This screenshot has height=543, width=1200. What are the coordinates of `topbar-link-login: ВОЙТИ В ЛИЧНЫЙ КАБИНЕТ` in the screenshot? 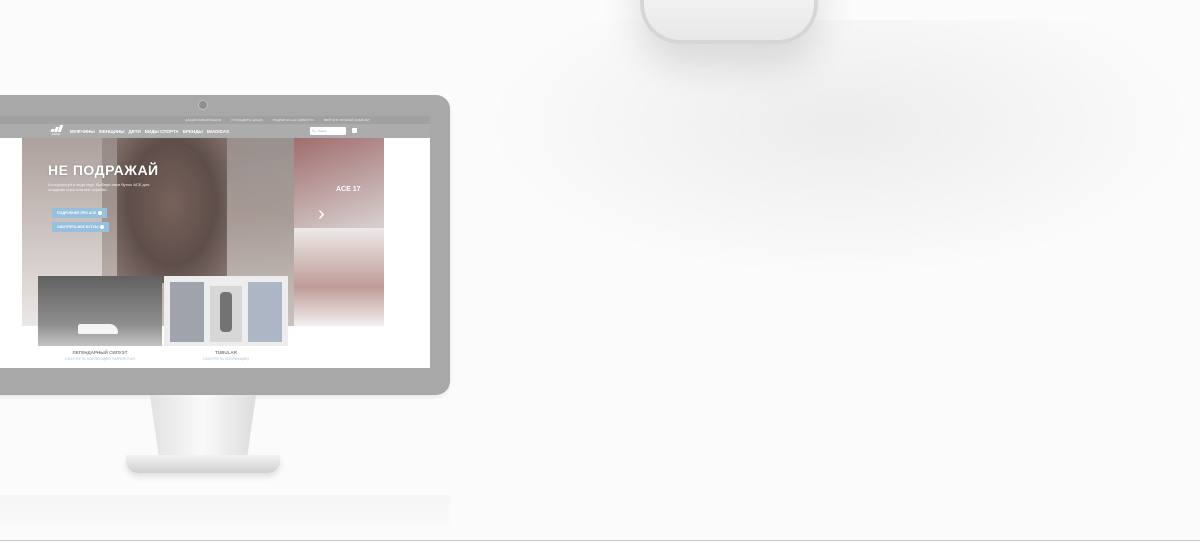 It's located at (347, 120).